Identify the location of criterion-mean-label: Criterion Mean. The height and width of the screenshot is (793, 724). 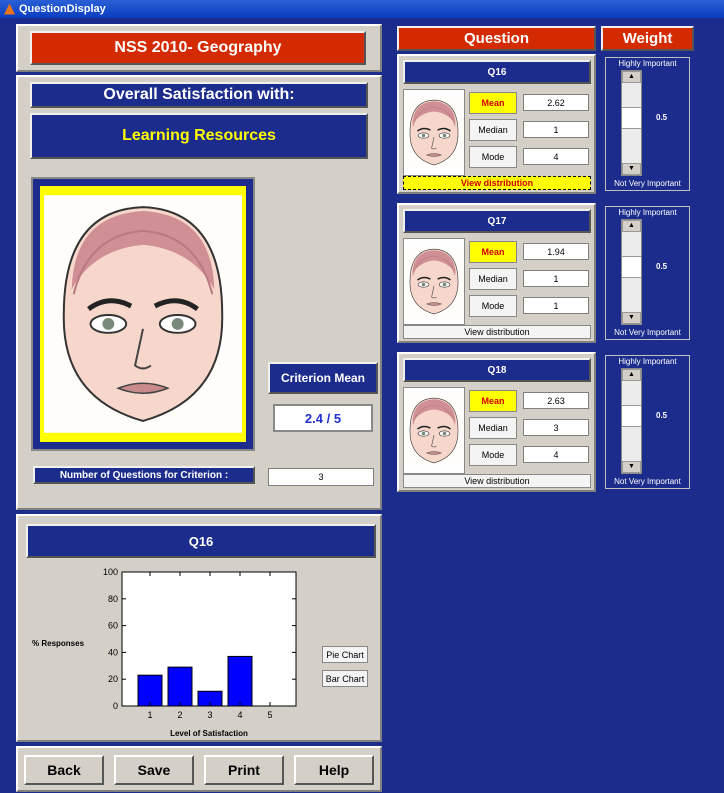
(323, 378).